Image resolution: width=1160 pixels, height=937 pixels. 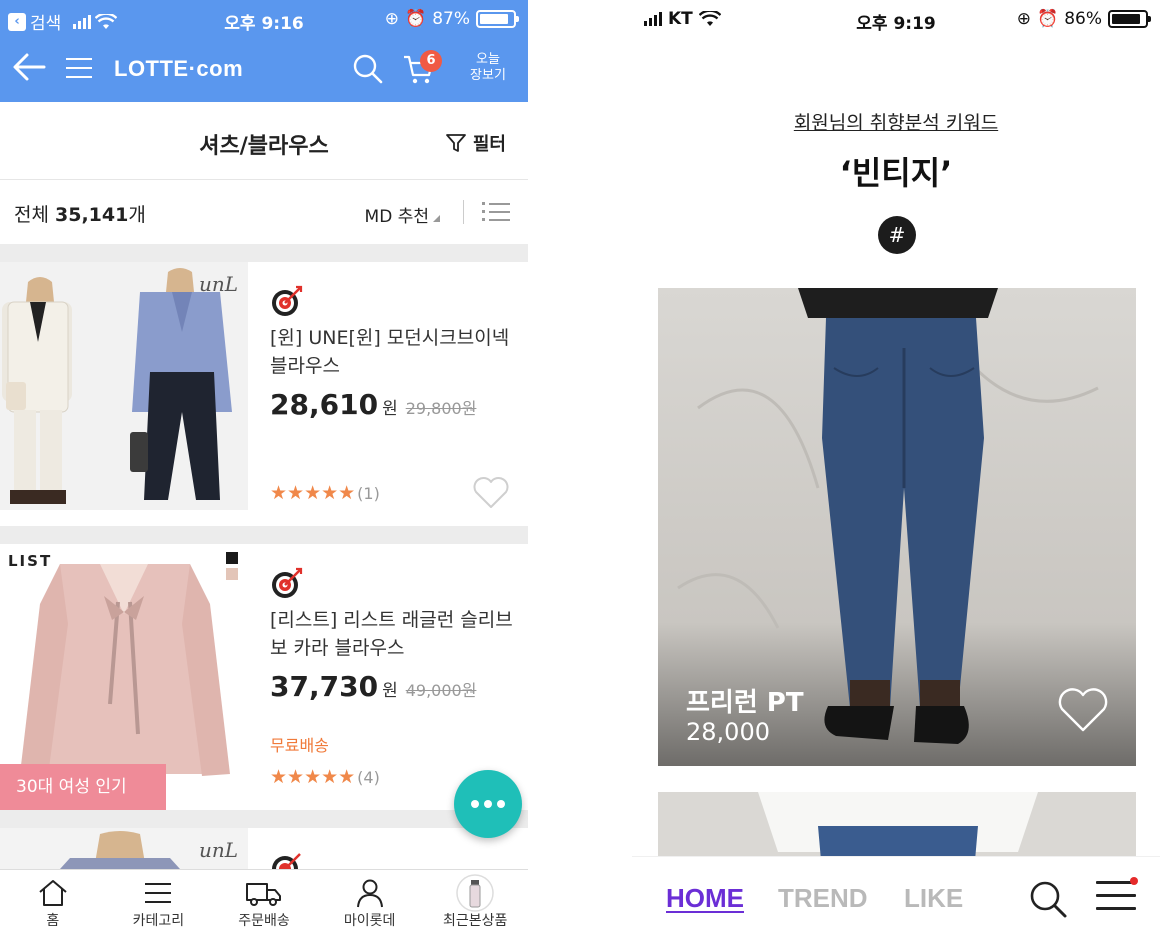 What do you see at coordinates (823, 898) in the screenshot?
I see `tab-trend: TREND` at bounding box center [823, 898].